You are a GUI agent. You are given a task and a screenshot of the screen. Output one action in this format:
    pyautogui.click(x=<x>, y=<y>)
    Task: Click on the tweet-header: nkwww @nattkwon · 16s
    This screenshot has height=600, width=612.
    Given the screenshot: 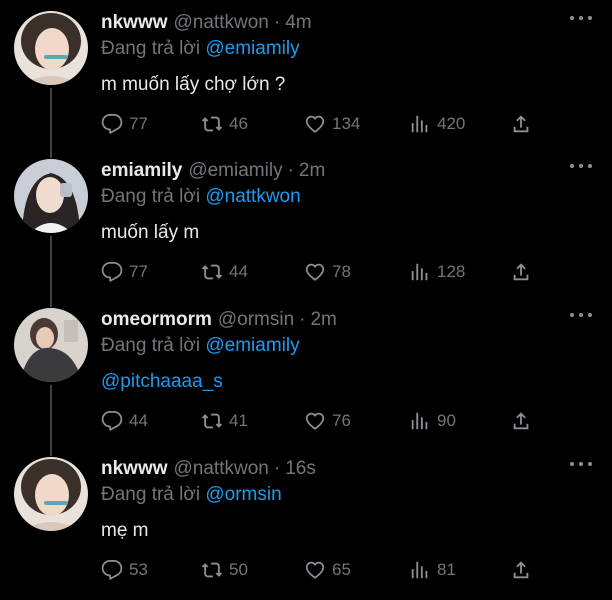 What is the action you would take?
    pyautogui.click(x=208, y=470)
    